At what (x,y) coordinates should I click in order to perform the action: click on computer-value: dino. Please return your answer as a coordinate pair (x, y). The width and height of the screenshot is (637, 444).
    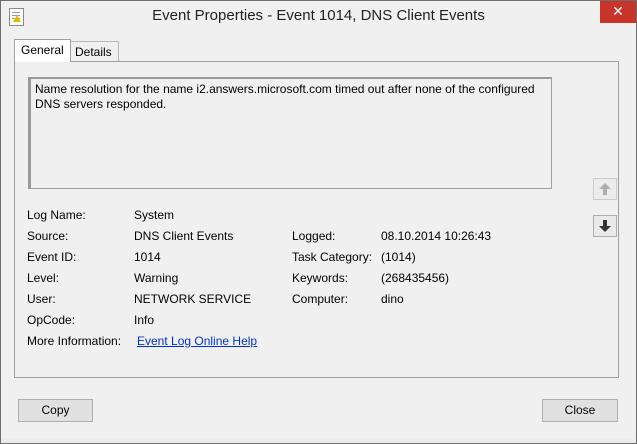
    Looking at the image, I should click on (392, 299).